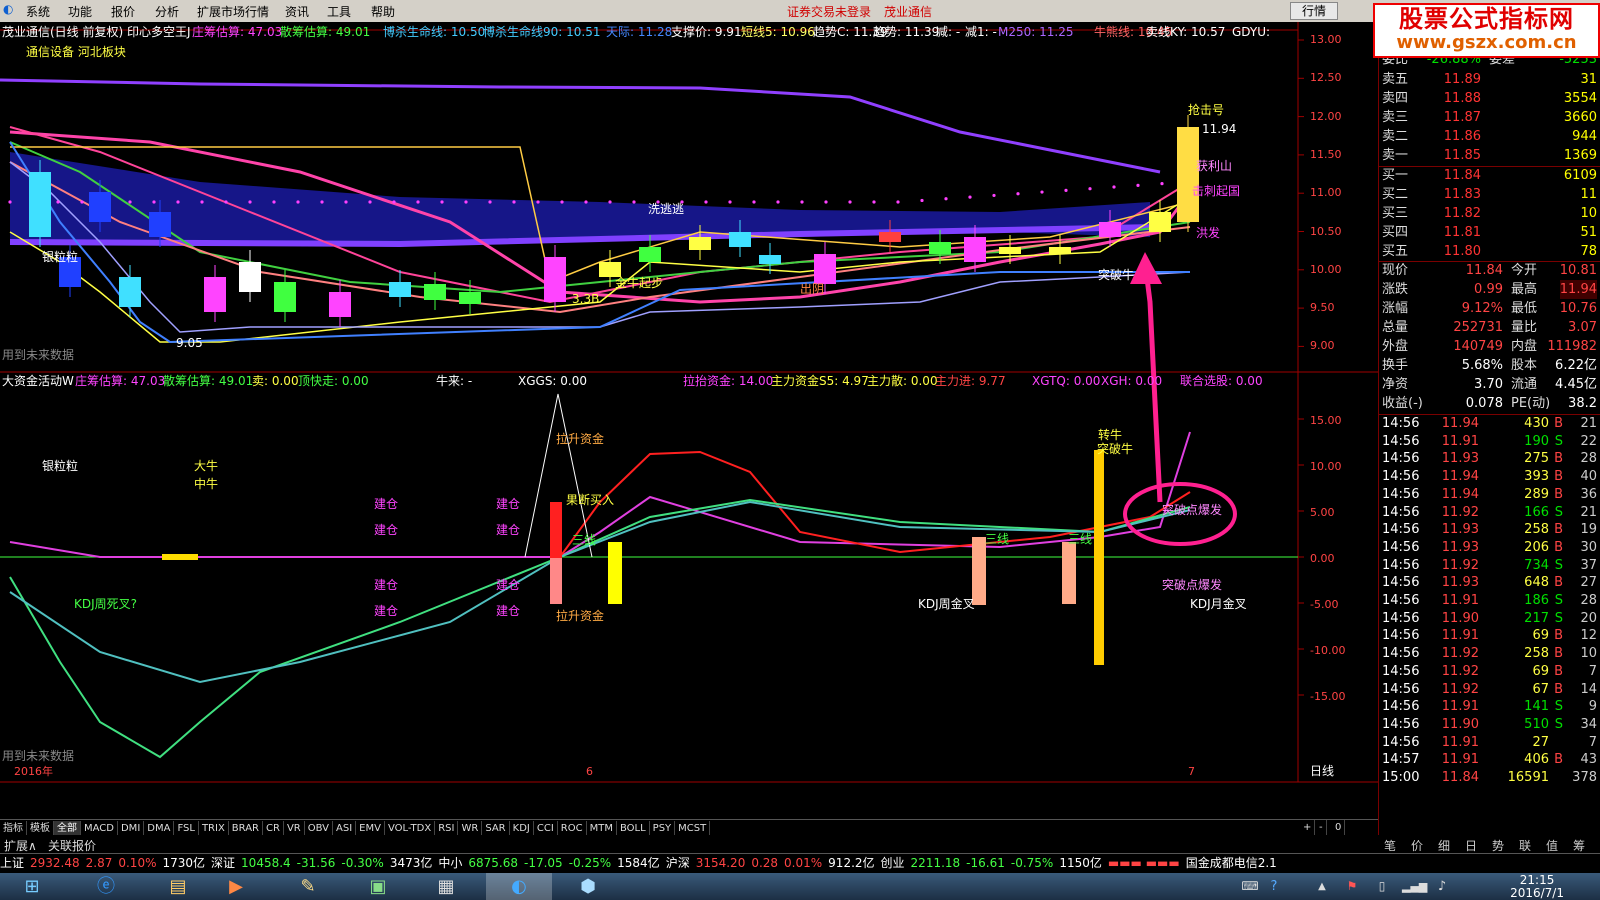 This screenshot has height=900, width=1600. I want to click on menu-item-news: 资讯, so click(297, 11).